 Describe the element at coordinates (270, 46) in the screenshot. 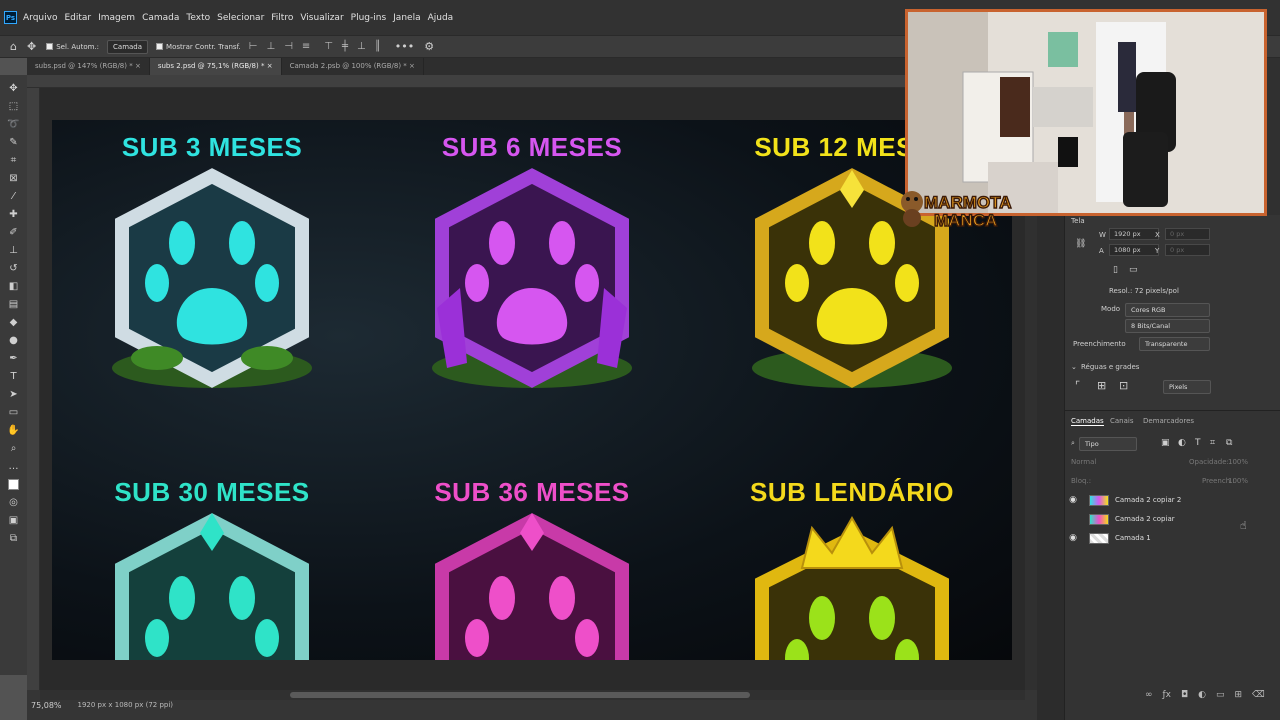

I see `align-hcenter-icon: ⊥` at that location.